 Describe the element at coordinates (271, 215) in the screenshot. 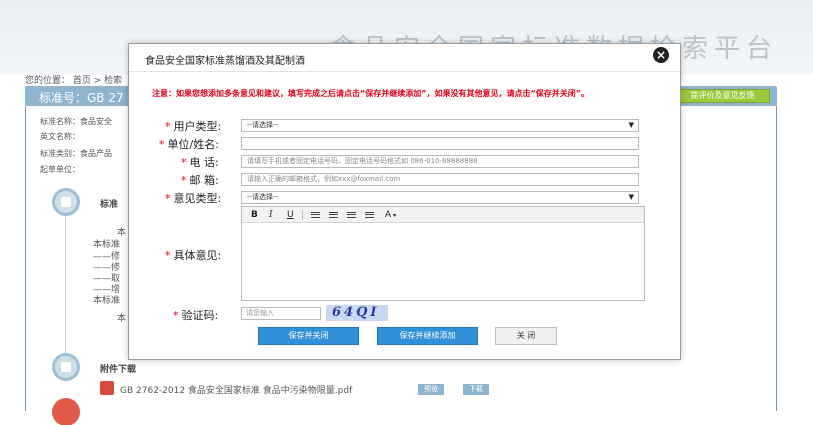

I see `italic-button: I` at that location.